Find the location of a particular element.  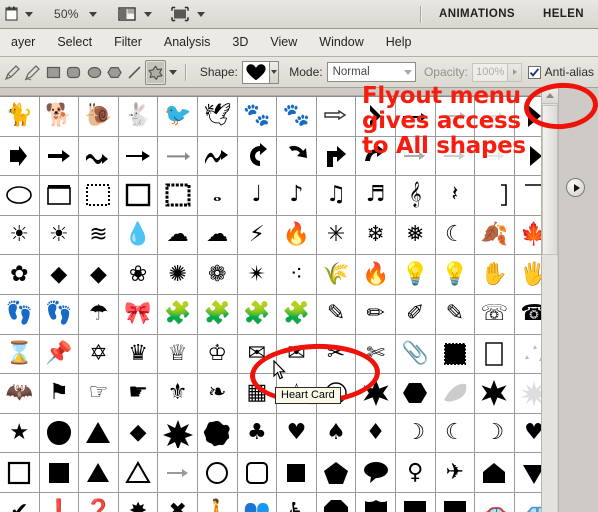

shape-cell-frame-banner is located at coordinates (59, 195).